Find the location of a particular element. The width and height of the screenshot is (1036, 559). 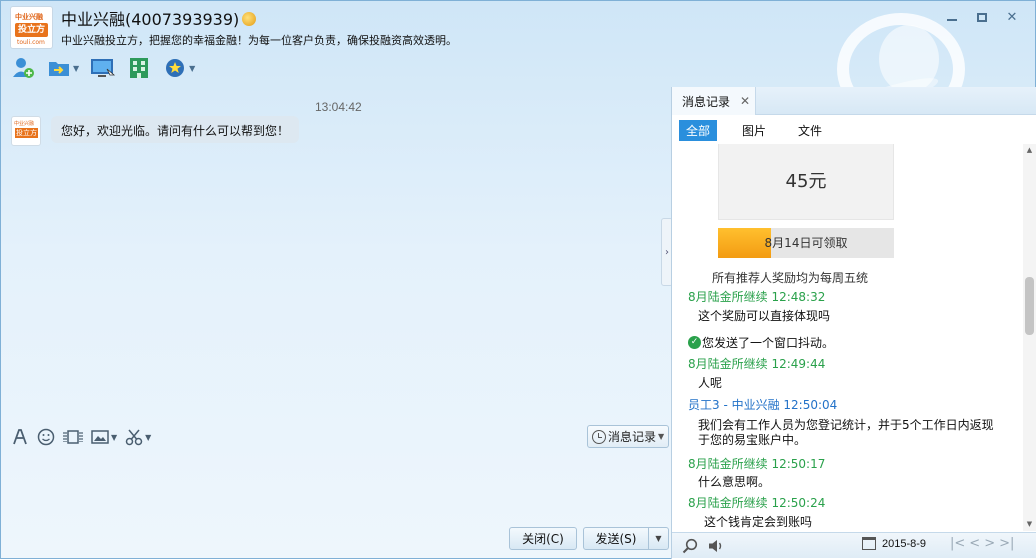

send-button: 发送(S) ▼ is located at coordinates (626, 538).